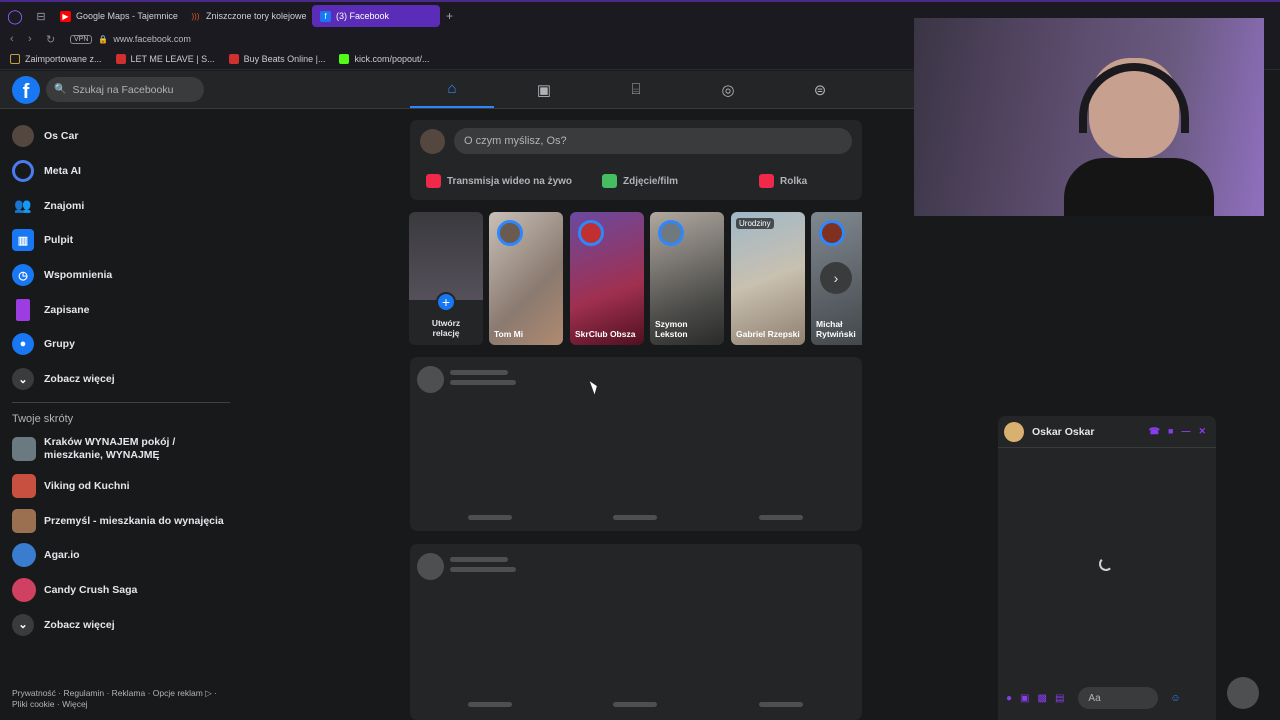 The height and width of the screenshot is (720, 1280). What do you see at coordinates (60, 89) in the screenshot?
I see `search-icon: 🔍` at bounding box center [60, 89].